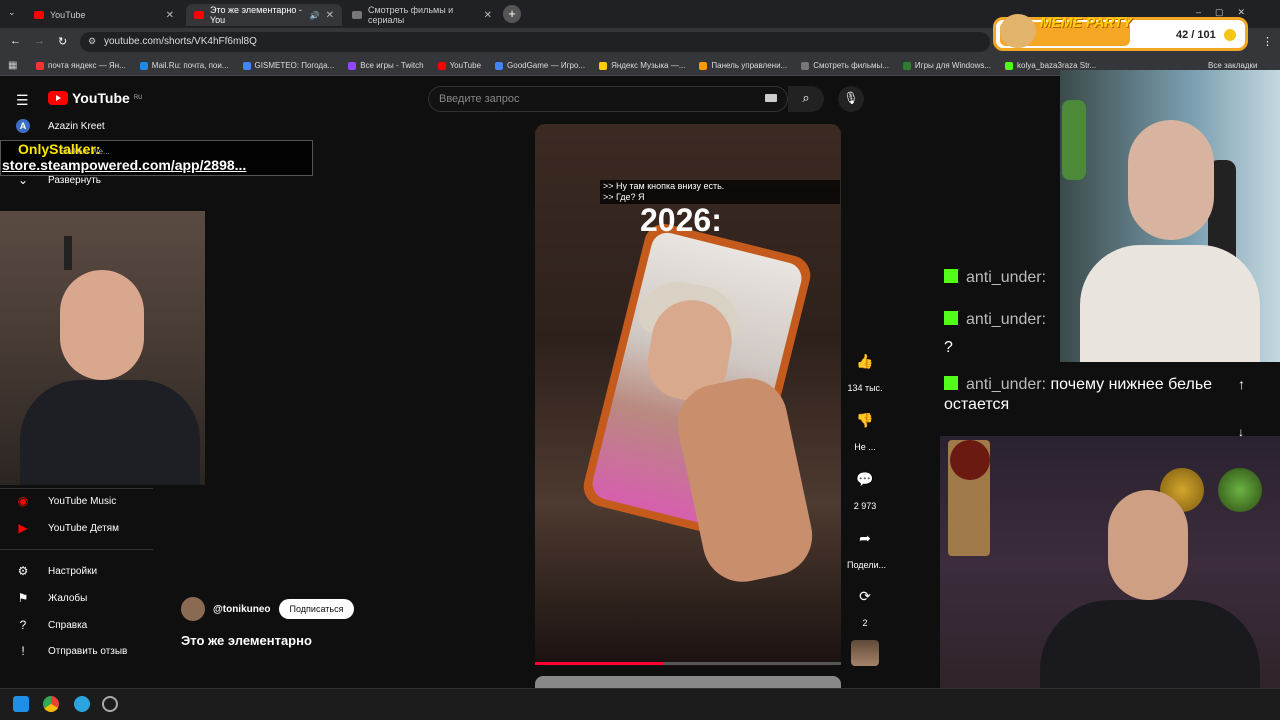  What do you see at coordinates (92, 41) in the screenshot?
I see `site-info-icon: ⚙` at bounding box center [92, 41].